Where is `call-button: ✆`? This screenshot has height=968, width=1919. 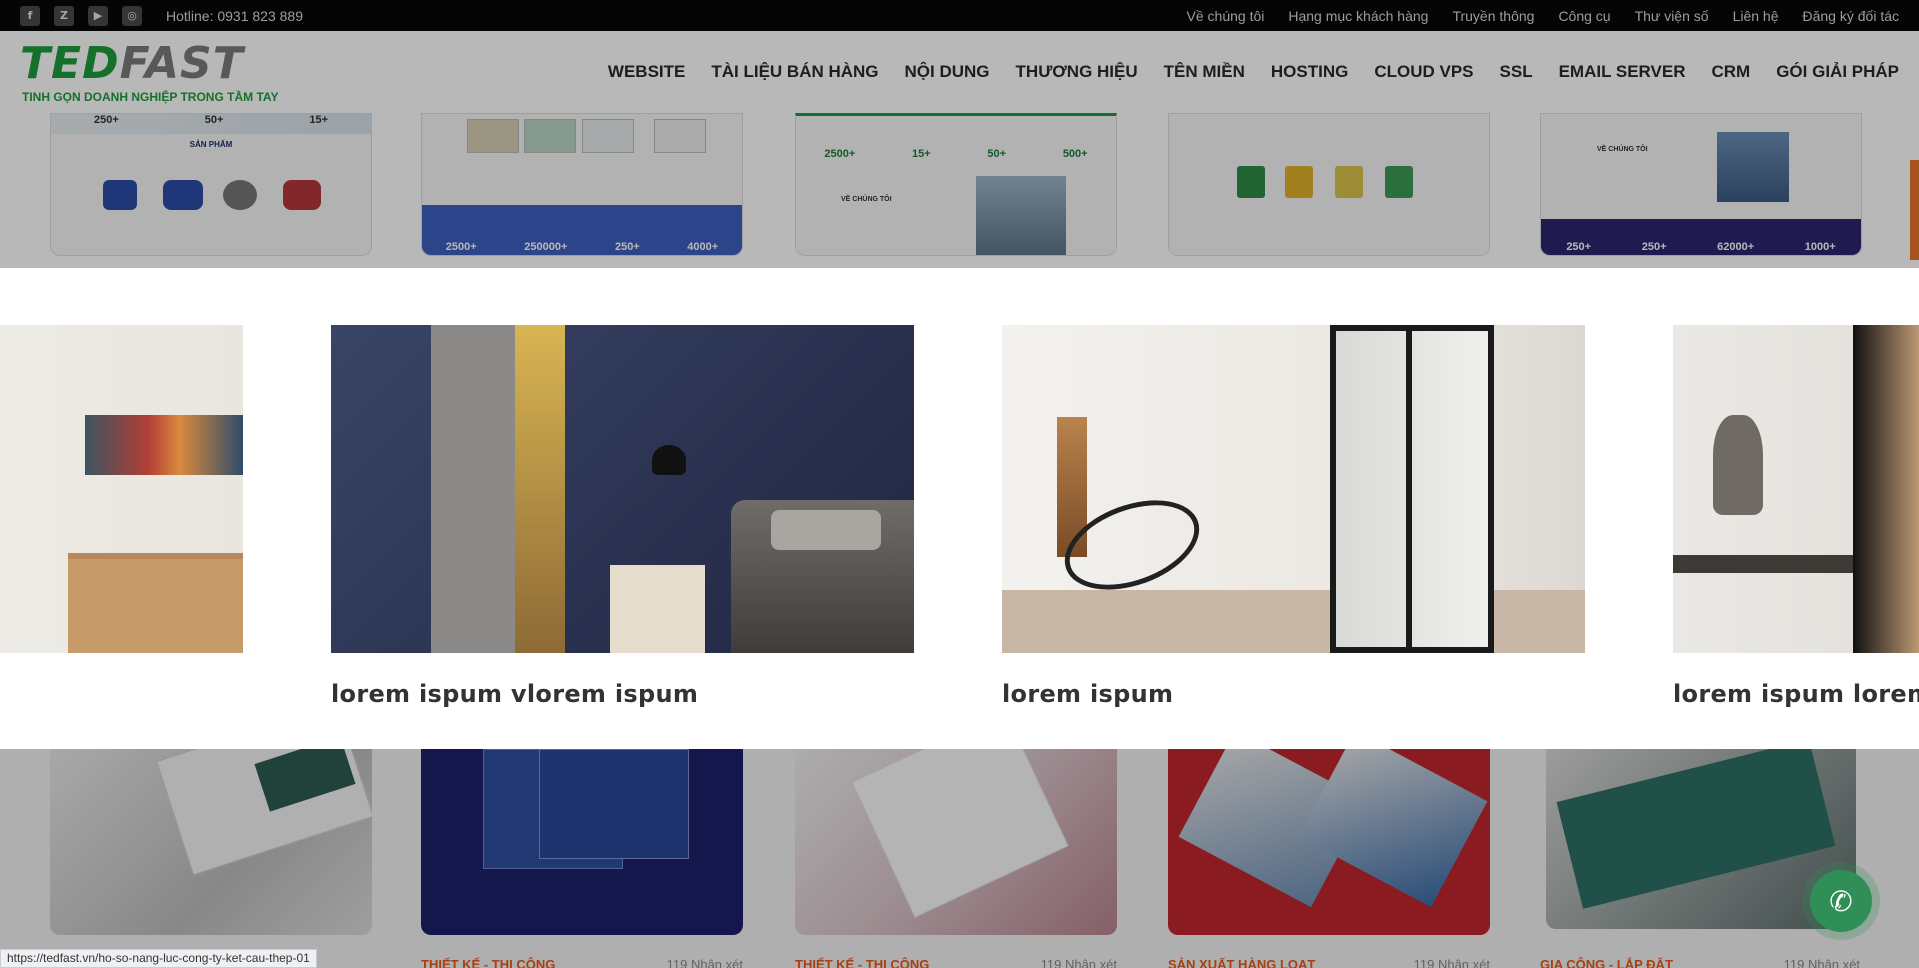
call-button: ✆ is located at coordinates (1841, 901).